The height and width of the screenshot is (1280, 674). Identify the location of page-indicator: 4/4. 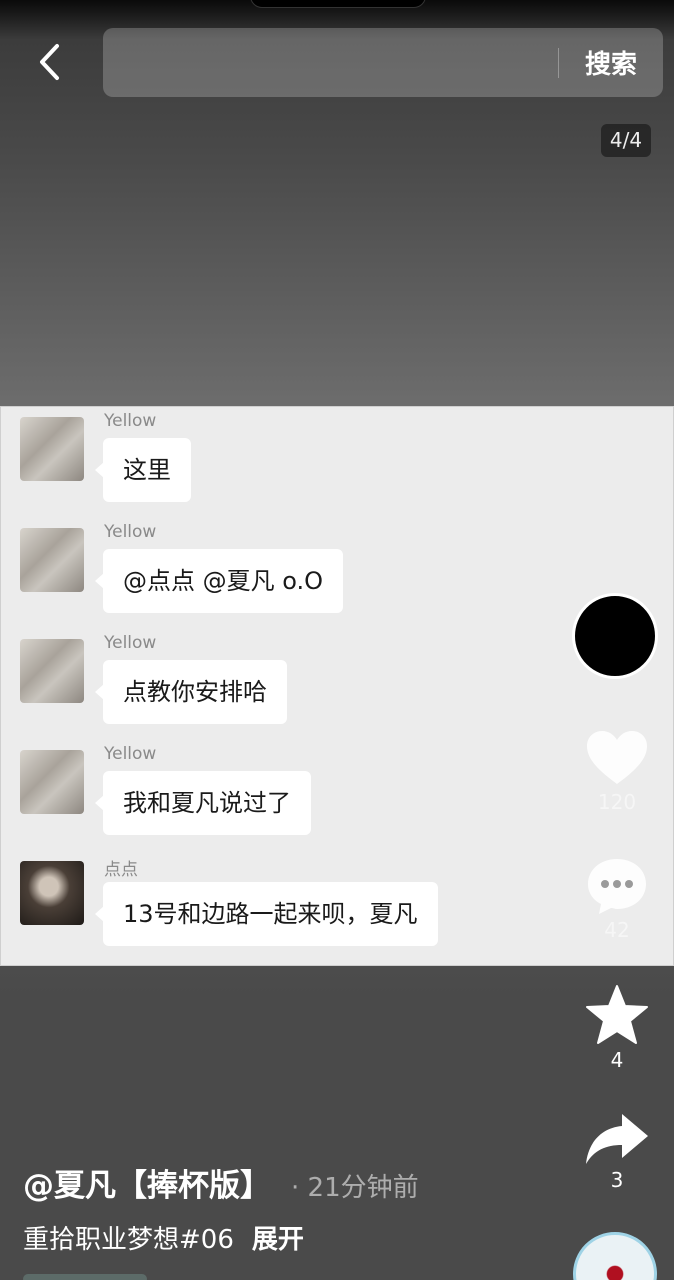
(626, 140).